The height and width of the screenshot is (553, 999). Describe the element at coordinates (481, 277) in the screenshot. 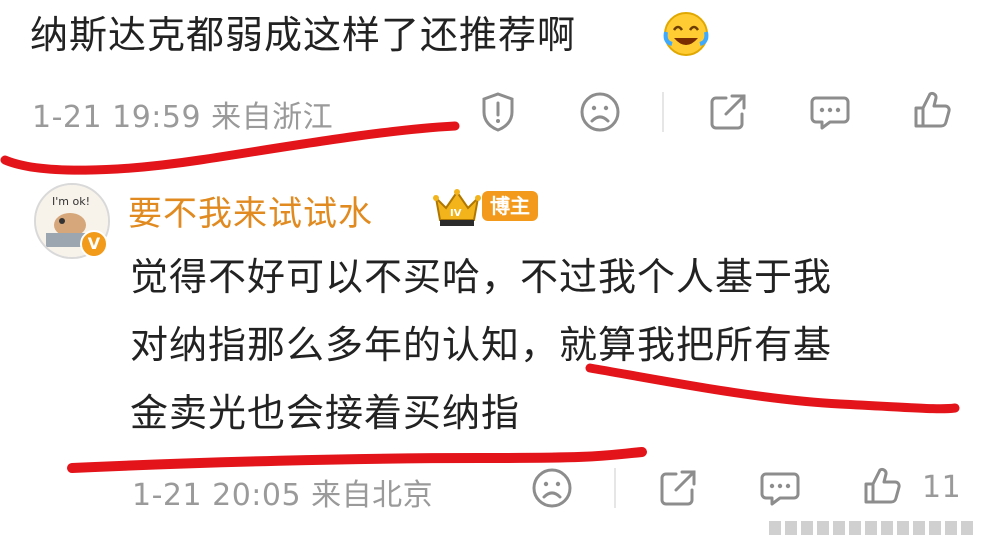

I see `comment-2-line-1: 觉得不好可以不买哈，不过我个人基于我` at that location.